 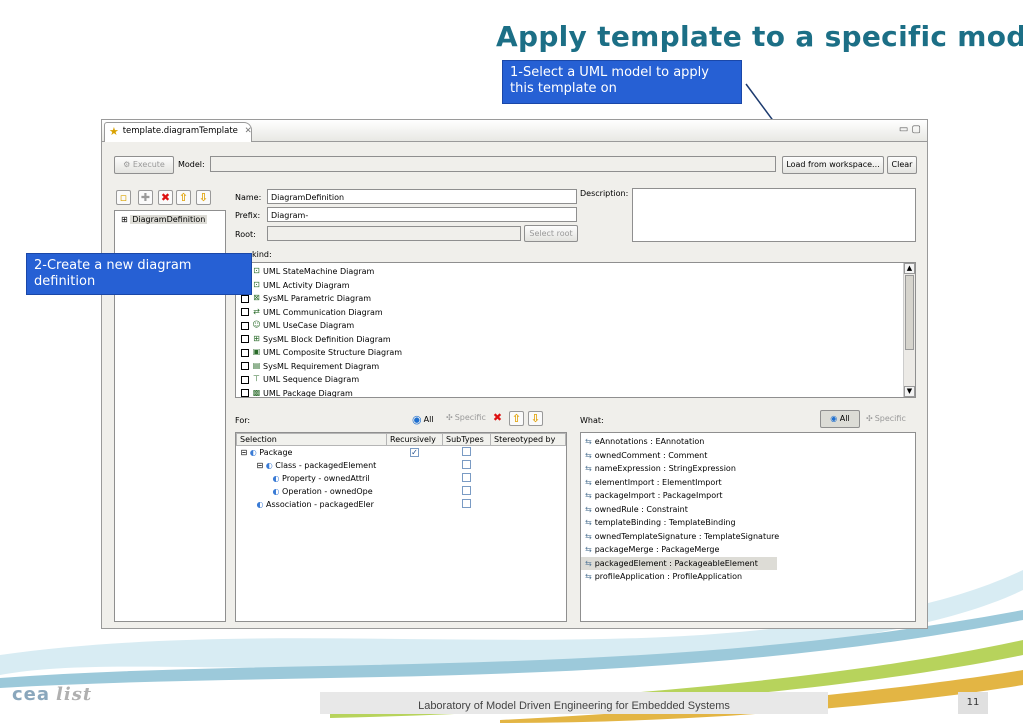 What do you see at coordinates (748, 483) in the screenshot?
I see `what-item: ⇆ elementImport : ElementImport` at bounding box center [748, 483].